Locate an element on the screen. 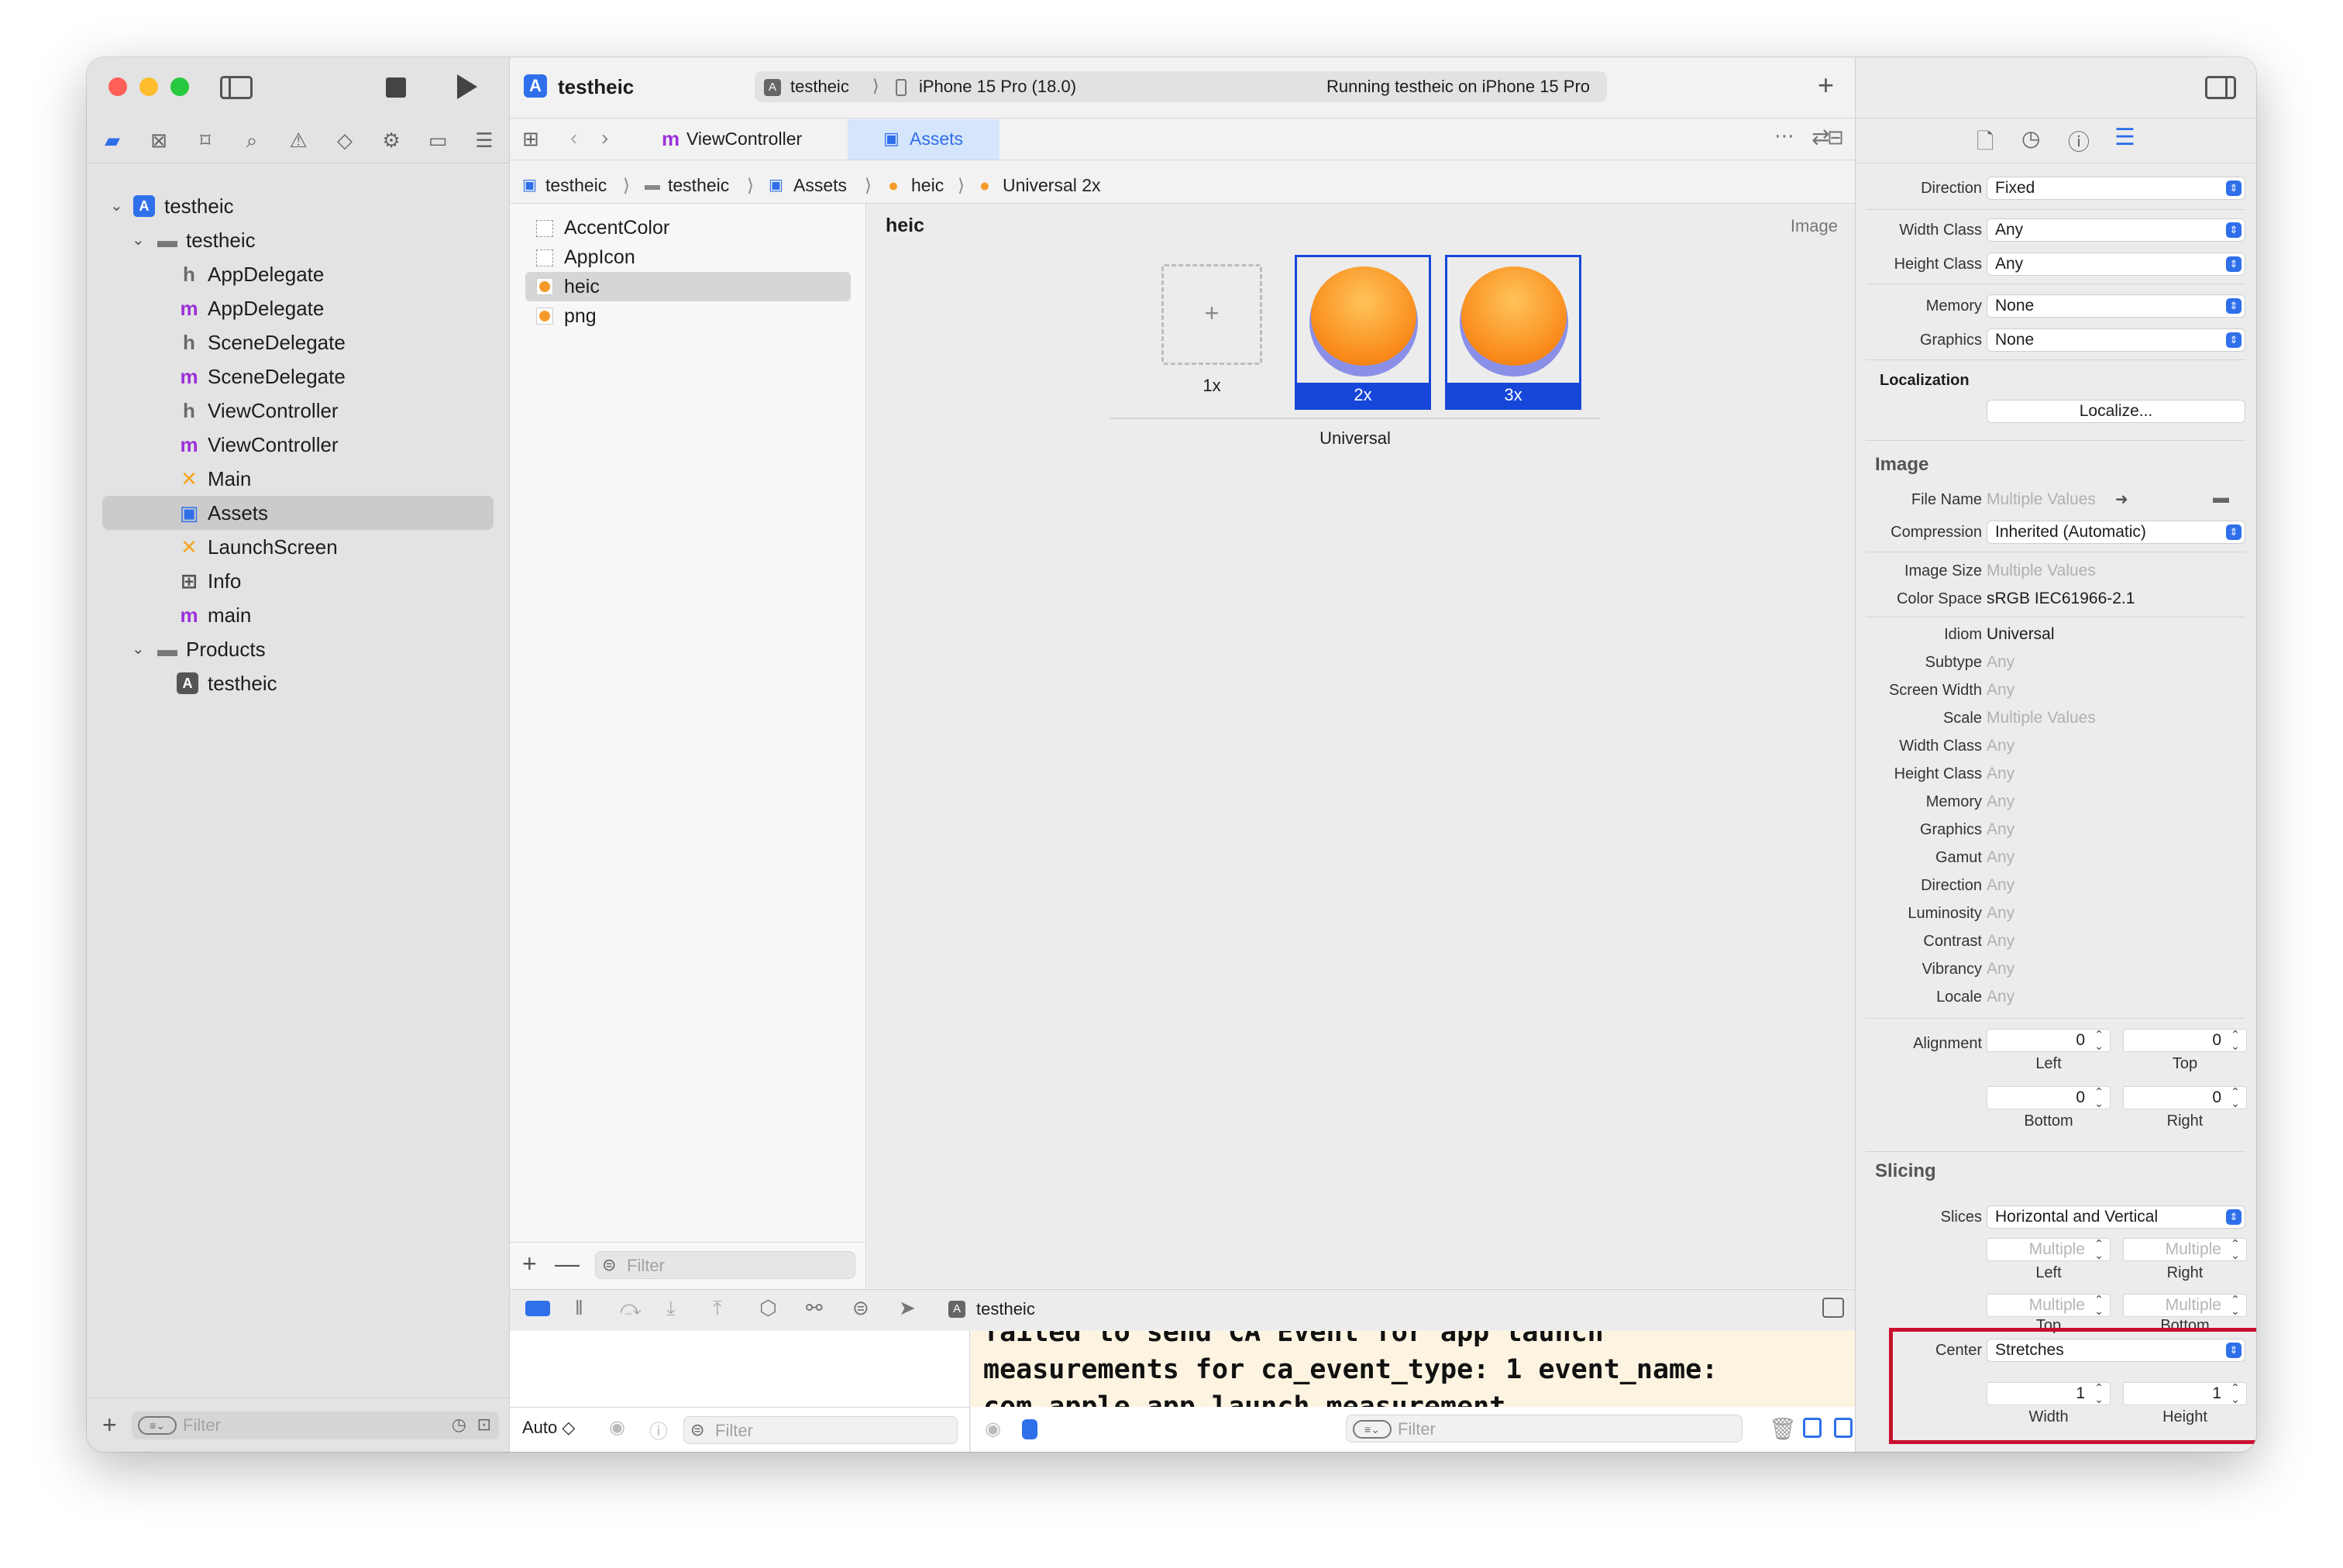  file-inspector-icon: 🗋 is located at coordinates (1985, 144).